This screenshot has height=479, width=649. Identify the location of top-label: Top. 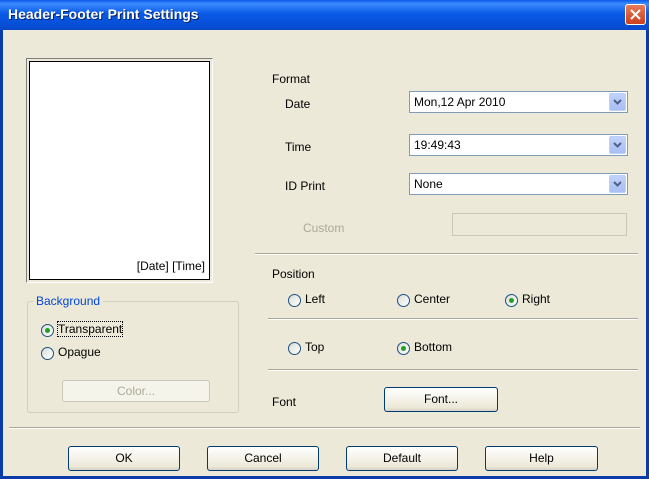
(314, 347).